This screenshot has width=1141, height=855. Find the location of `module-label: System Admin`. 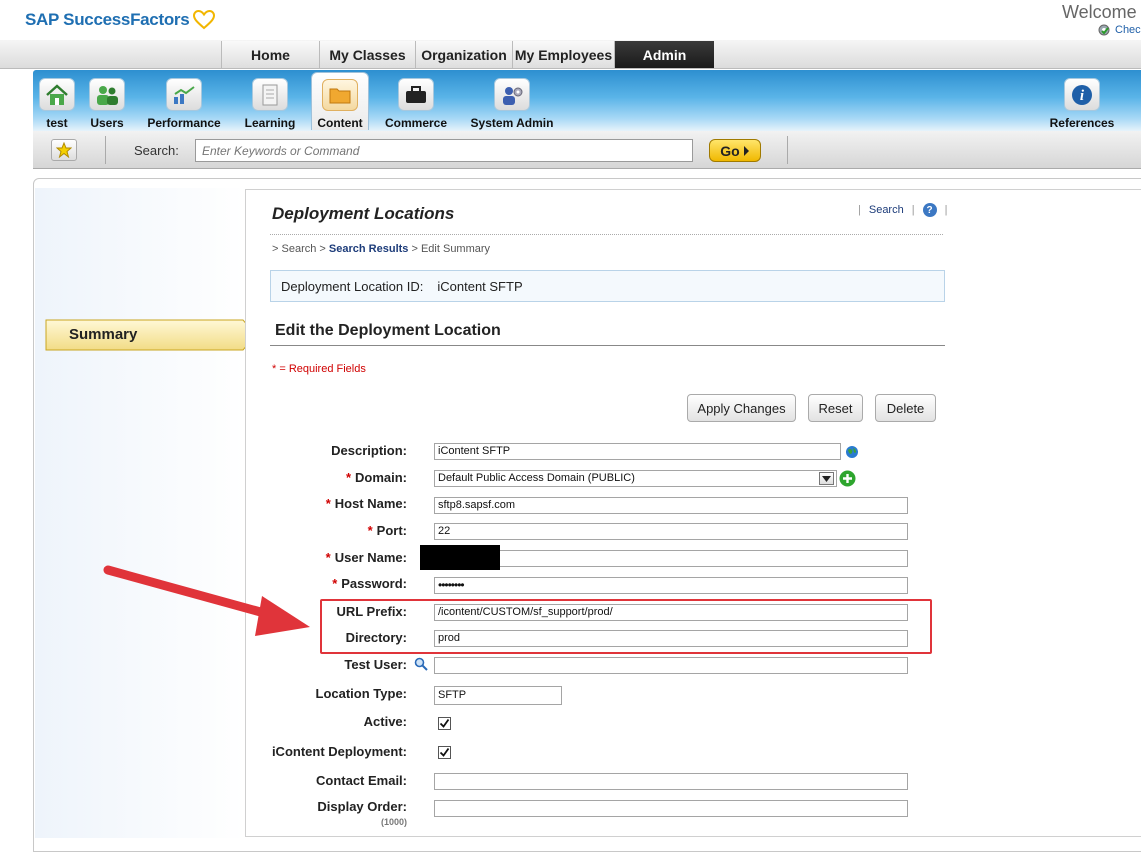

module-label: System Admin is located at coordinates (512, 123).